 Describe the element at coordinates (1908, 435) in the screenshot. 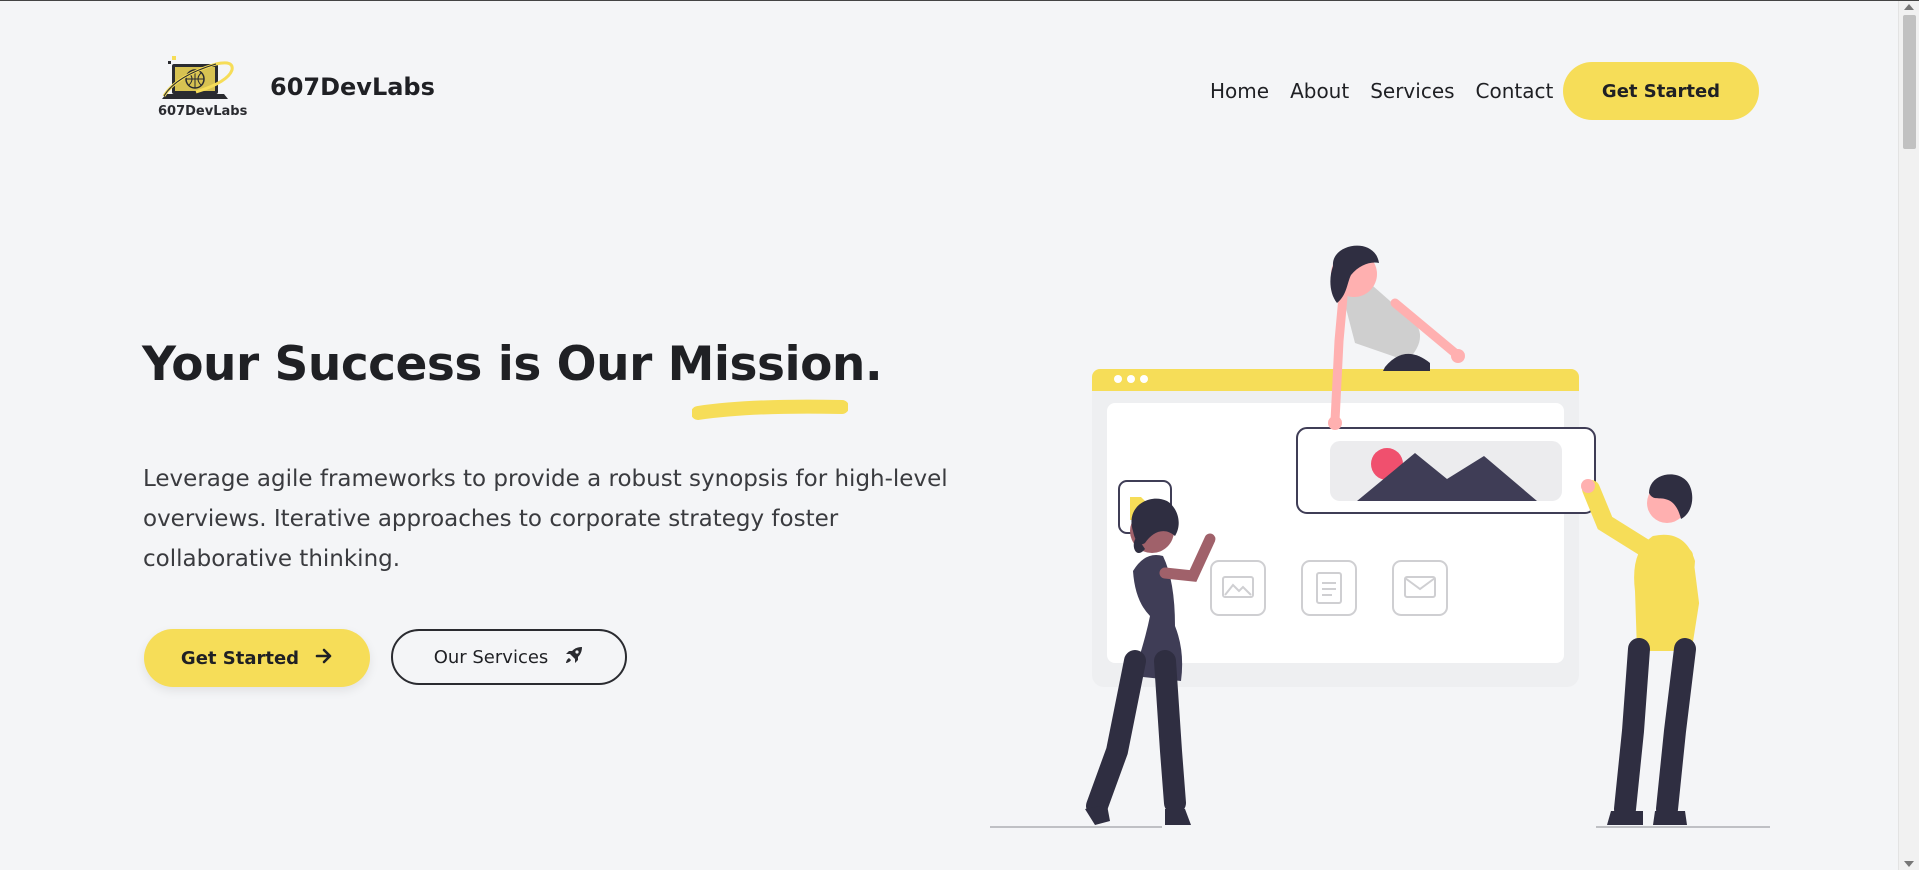

I see `vertical-scrollbar` at that location.